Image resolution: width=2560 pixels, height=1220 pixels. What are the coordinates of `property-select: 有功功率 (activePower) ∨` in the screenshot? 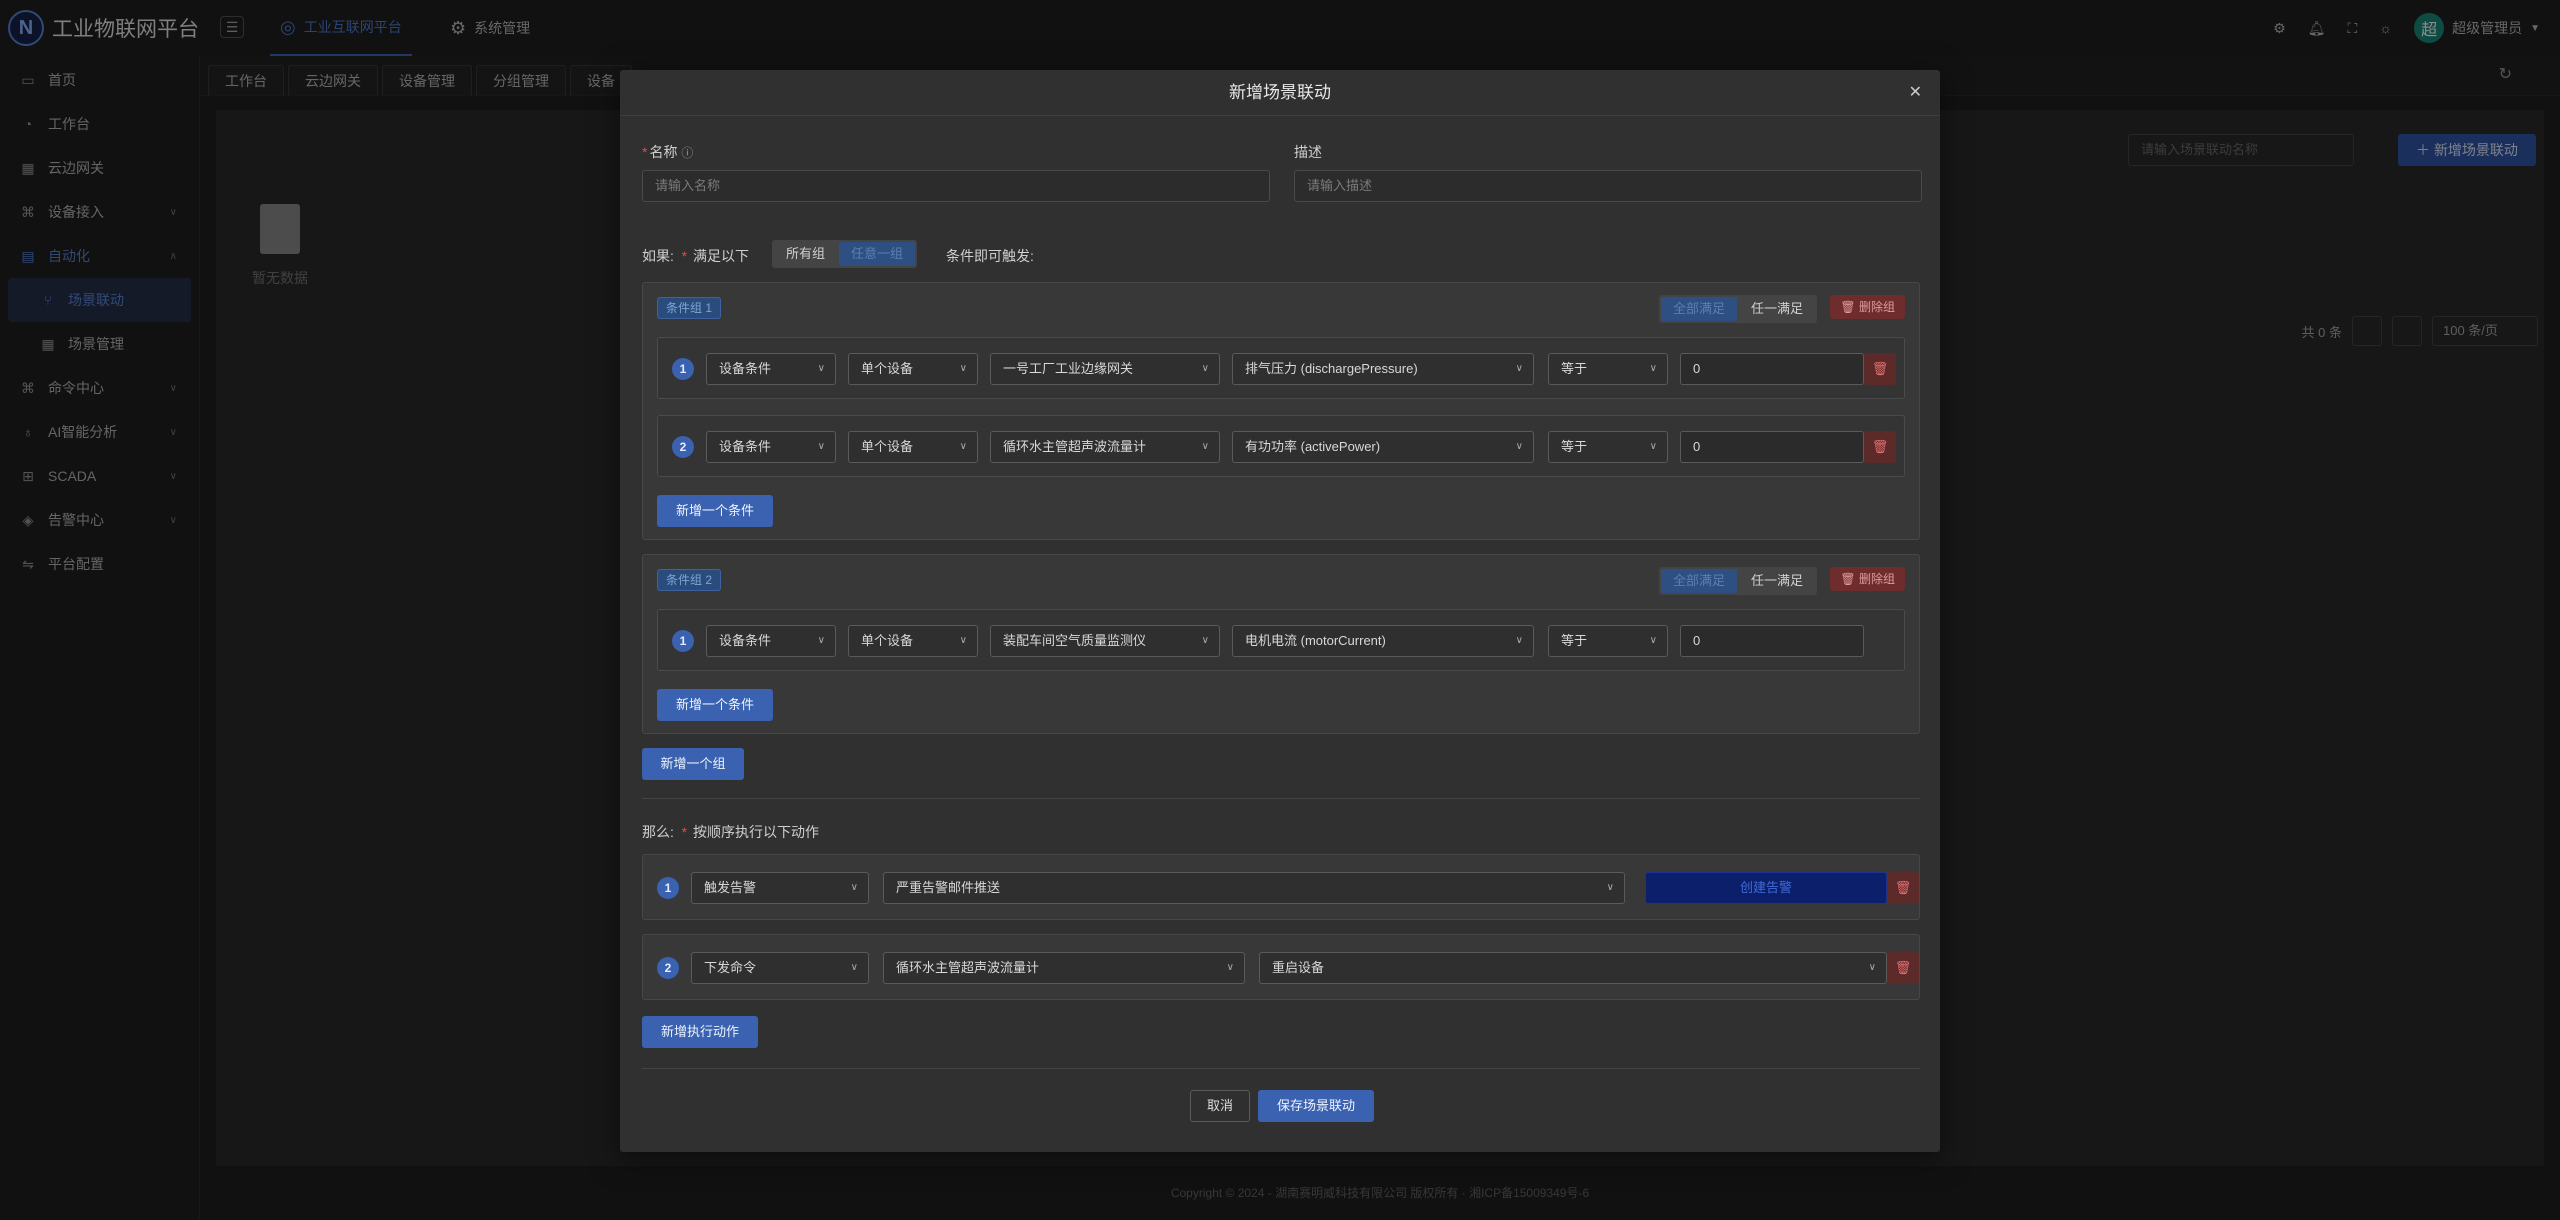 It's located at (1383, 447).